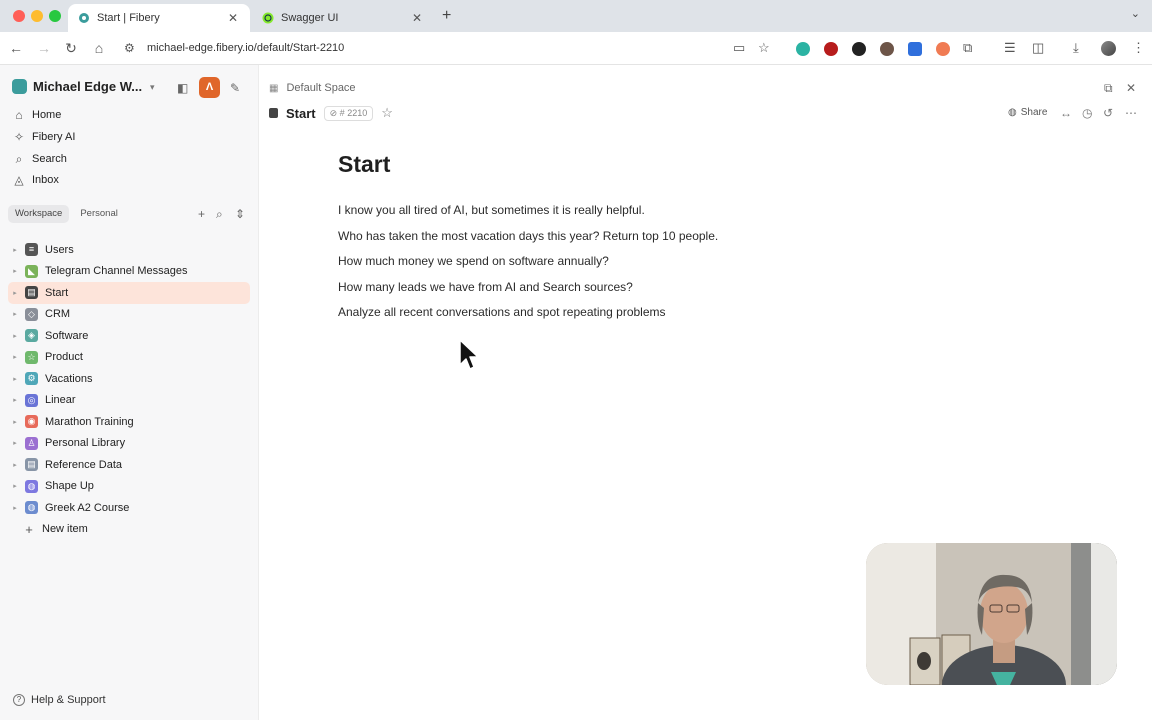  Describe the element at coordinates (99, 214) in the screenshot. I see `tab-personal: Personal` at that location.